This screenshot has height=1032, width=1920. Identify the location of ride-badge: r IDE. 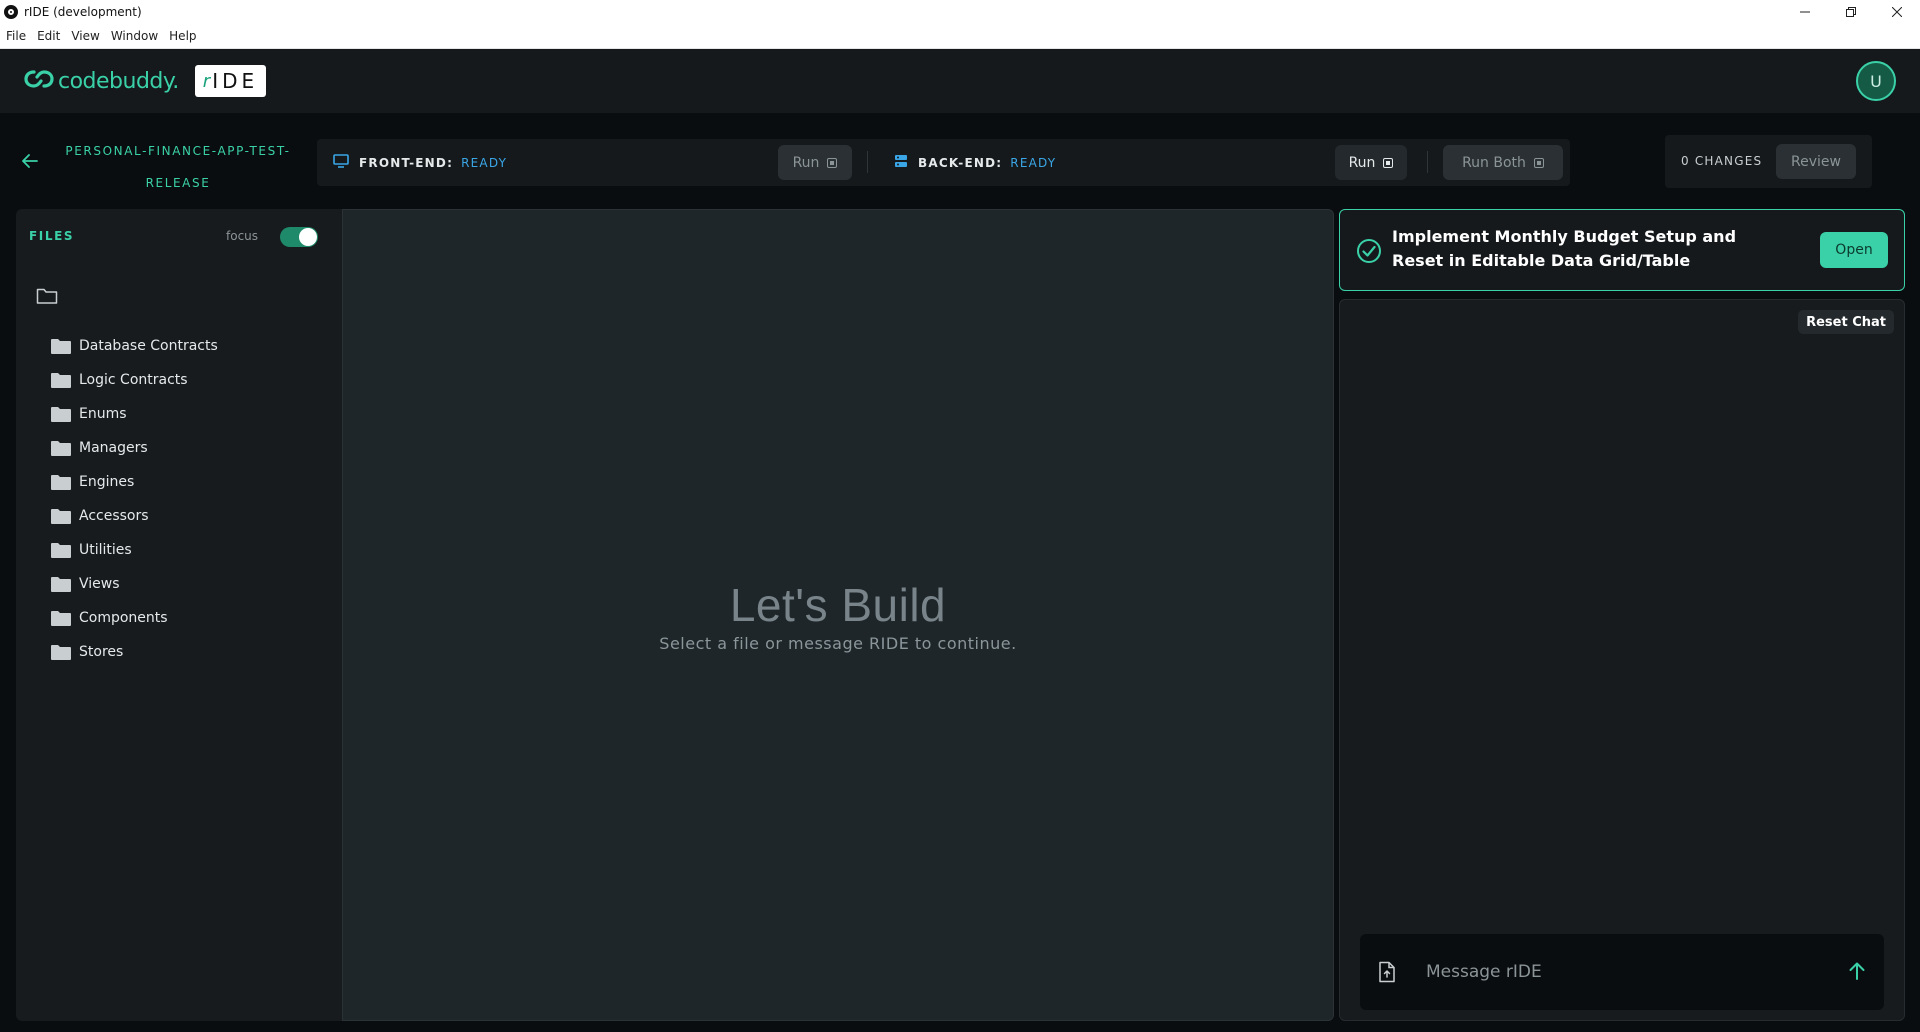
(230, 81).